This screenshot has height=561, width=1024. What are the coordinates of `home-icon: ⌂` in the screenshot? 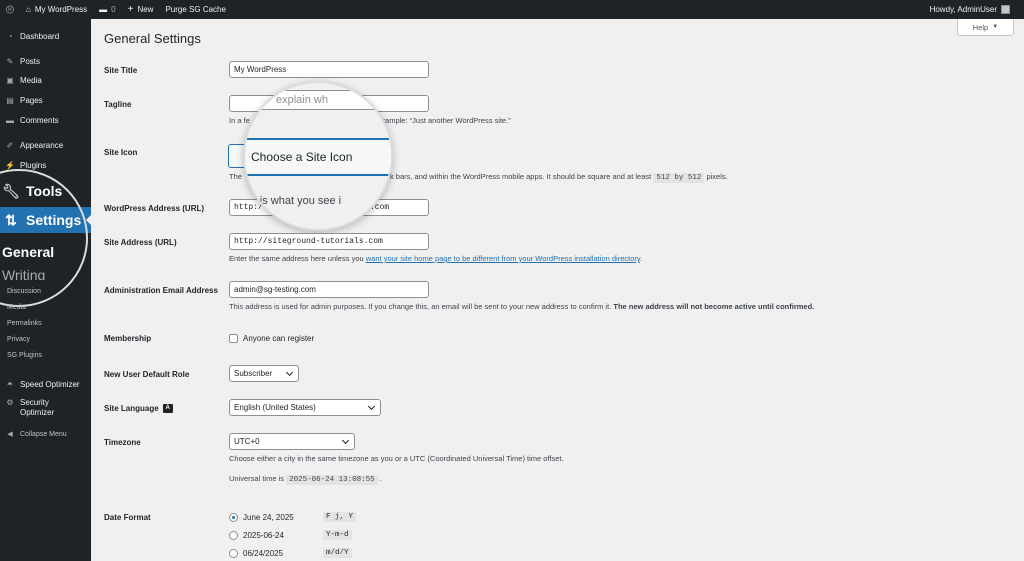 It's located at (28, 9).